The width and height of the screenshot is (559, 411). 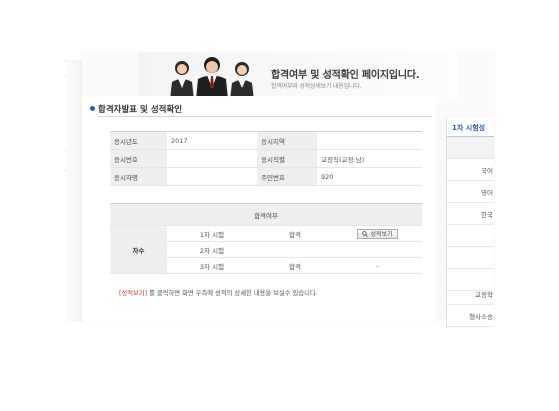 What do you see at coordinates (378, 265) in the screenshot?
I see `score-cell: -` at bounding box center [378, 265].